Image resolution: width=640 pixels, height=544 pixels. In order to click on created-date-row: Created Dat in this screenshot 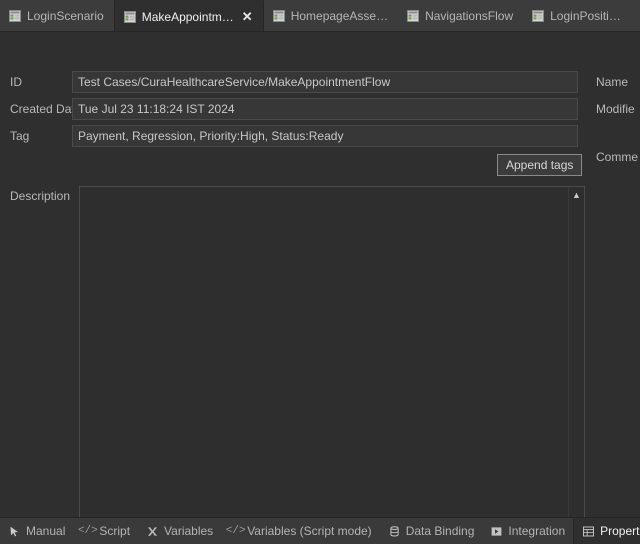, I will do `click(320, 109)`.